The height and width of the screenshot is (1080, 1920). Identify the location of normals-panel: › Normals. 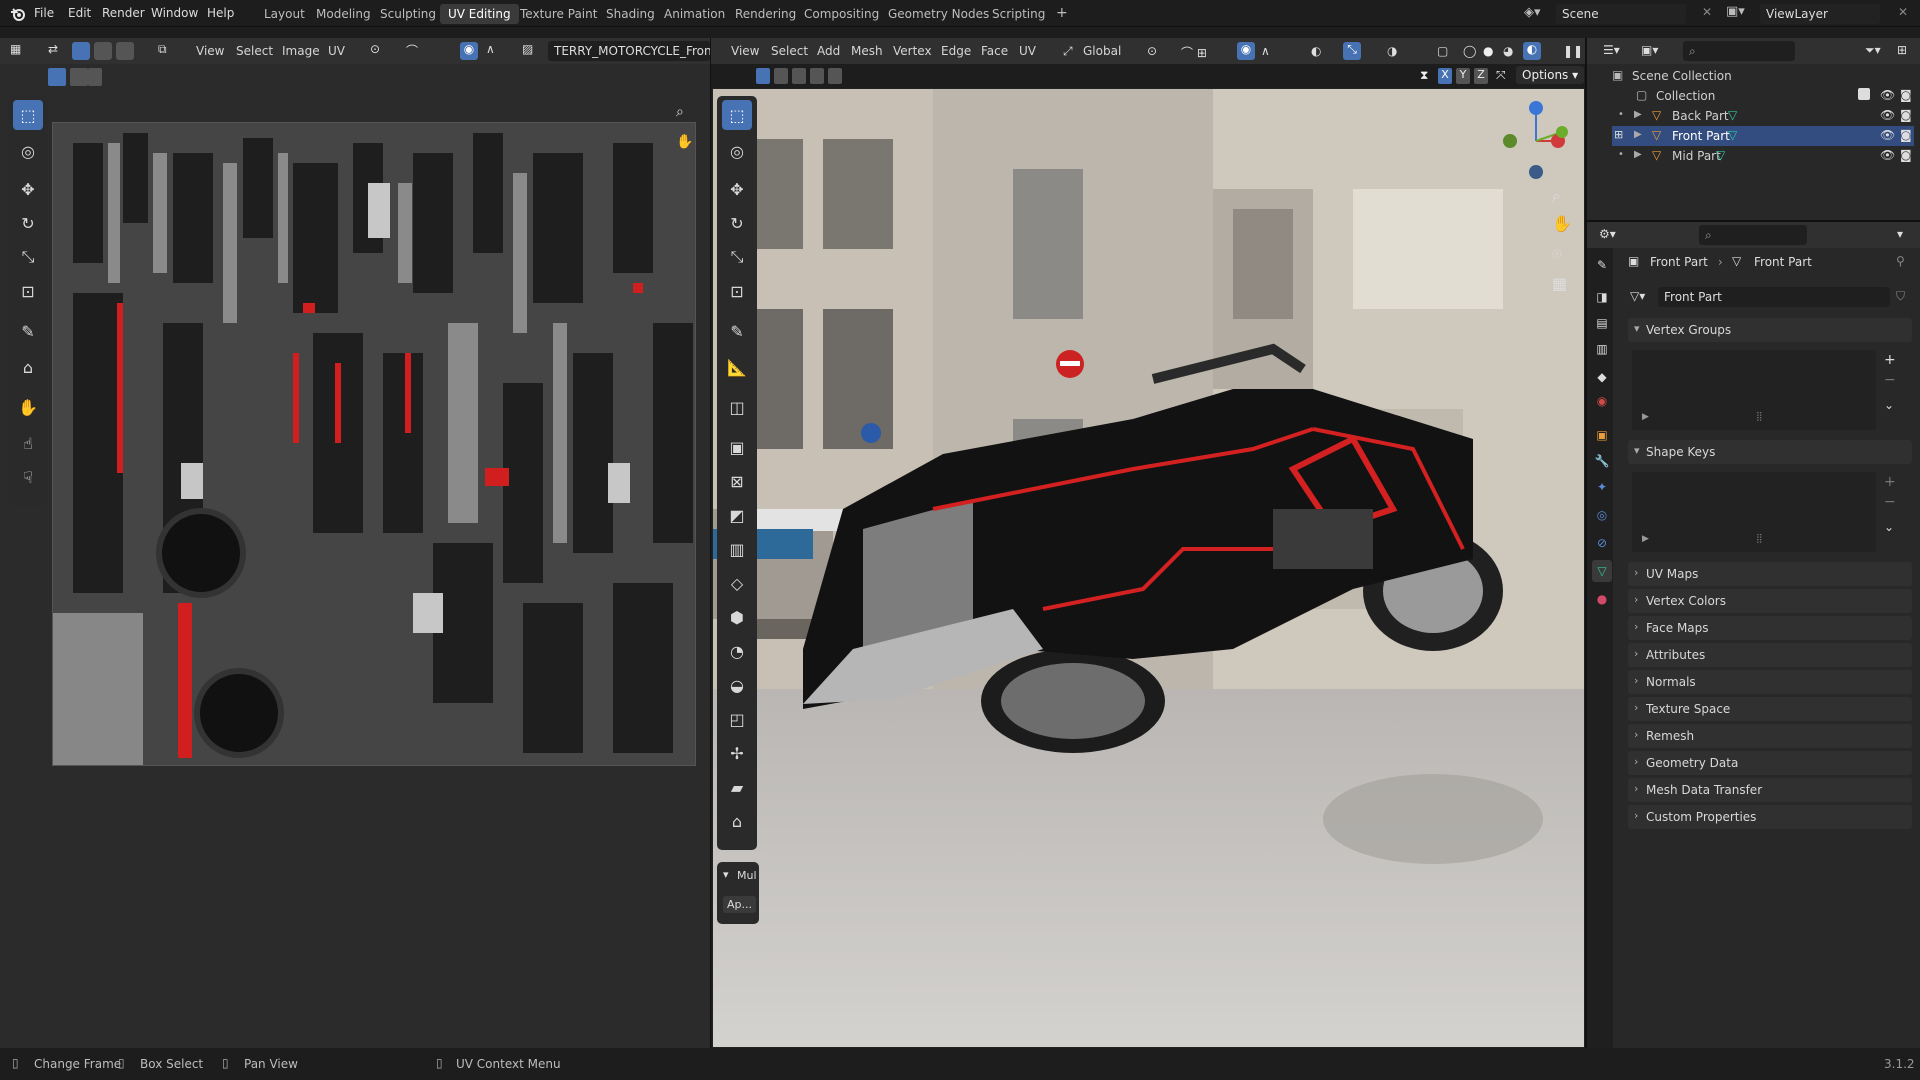
(1770, 682).